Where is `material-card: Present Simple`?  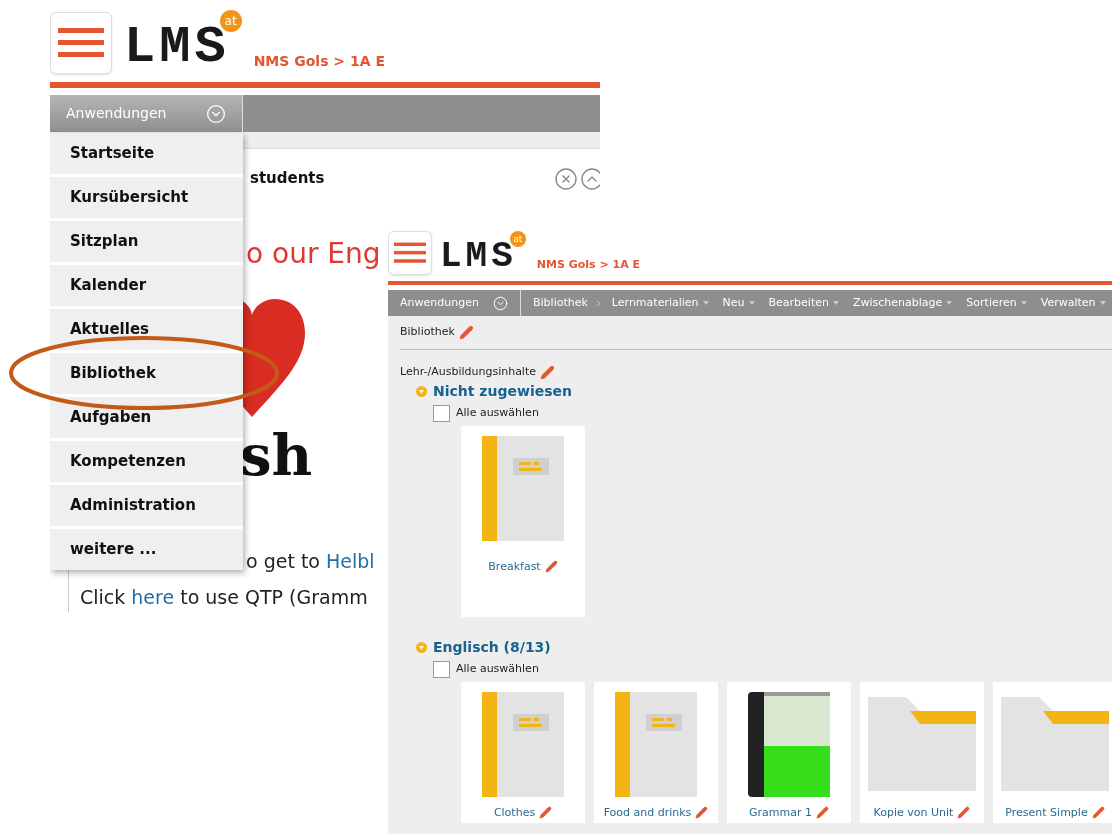
material-card: Present Simple is located at coordinates (1052, 752).